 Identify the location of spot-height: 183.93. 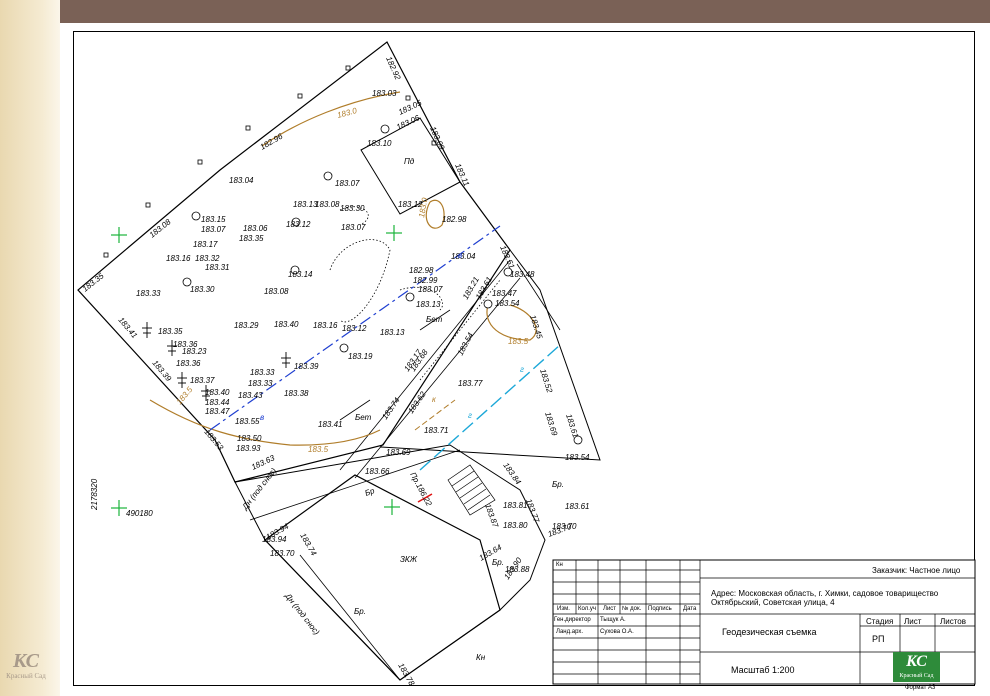
(248, 448).